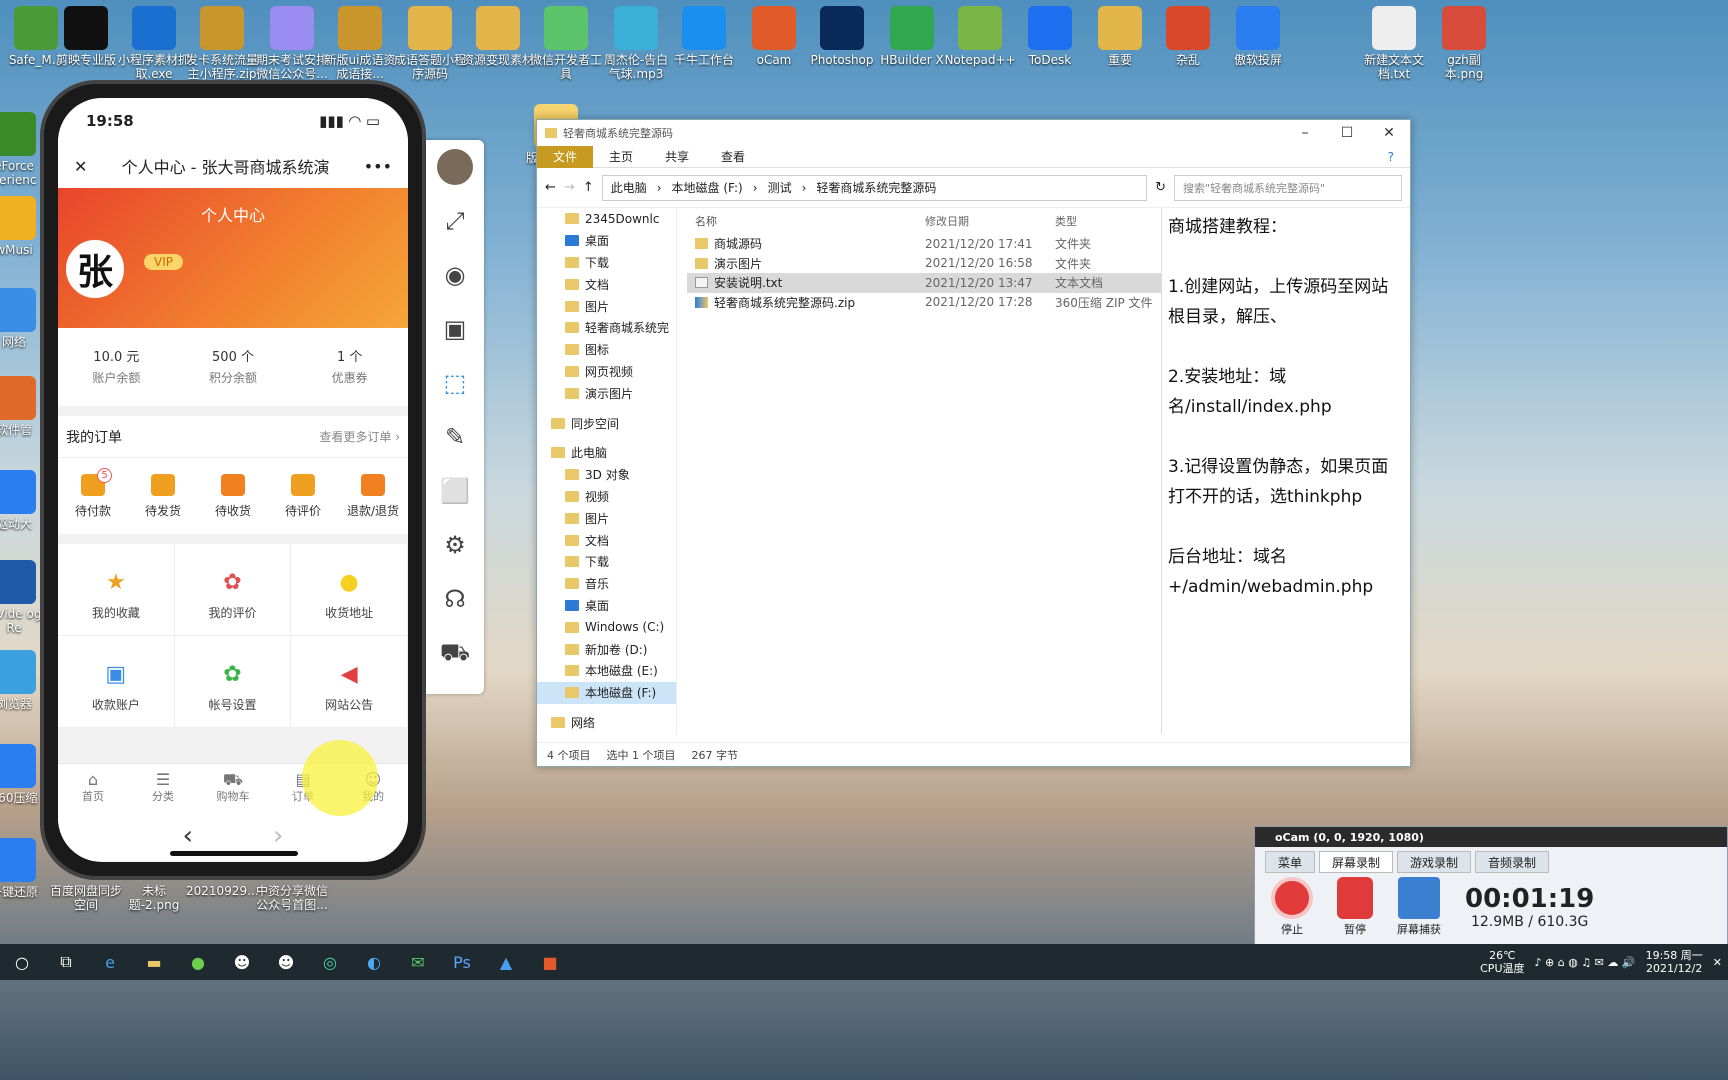 This screenshot has width=1728, height=1080. What do you see at coordinates (1512, 862) in the screenshot?
I see `ocam-tab-audio: 音频录制` at bounding box center [1512, 862].